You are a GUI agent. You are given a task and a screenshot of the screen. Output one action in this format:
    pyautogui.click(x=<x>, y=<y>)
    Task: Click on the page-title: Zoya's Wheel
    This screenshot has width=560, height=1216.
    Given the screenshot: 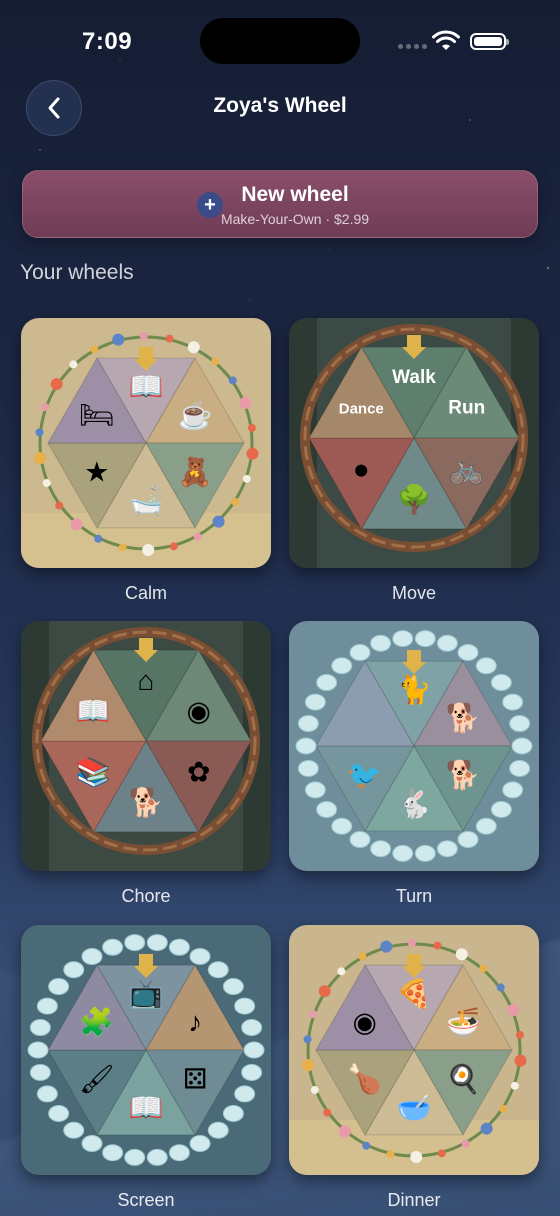 What is the action you would take?
    pyautogui.click(x=280, y=105)
    